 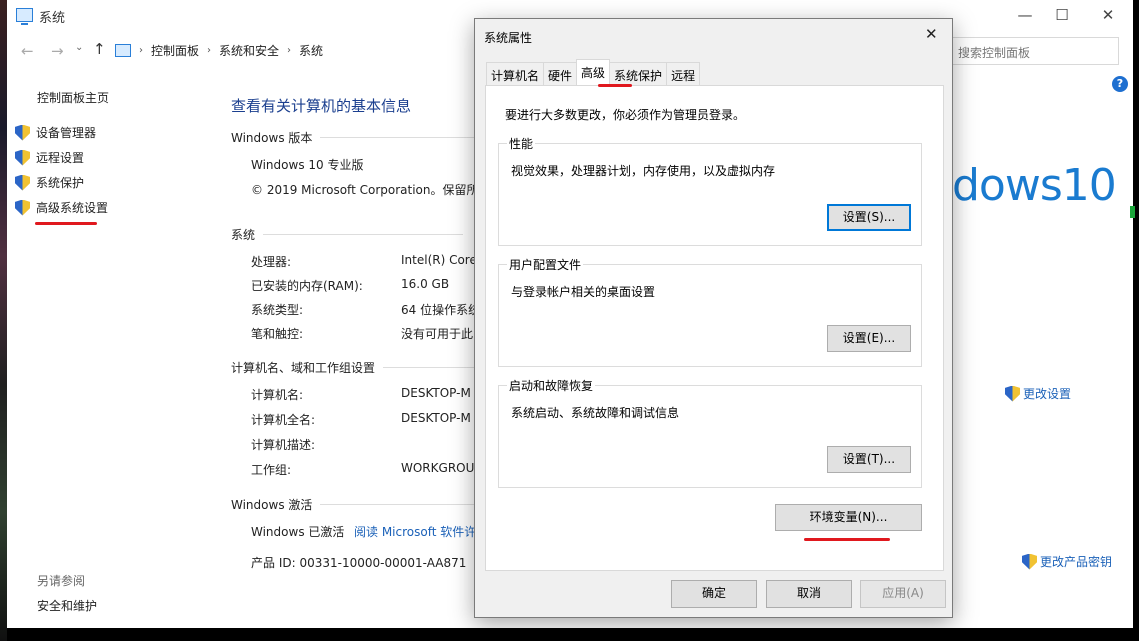 What do you see at coordinates (283, 420) in the screenshot?
I see `full-name-label: 计算机全名:` at bounding box center [283, 420].